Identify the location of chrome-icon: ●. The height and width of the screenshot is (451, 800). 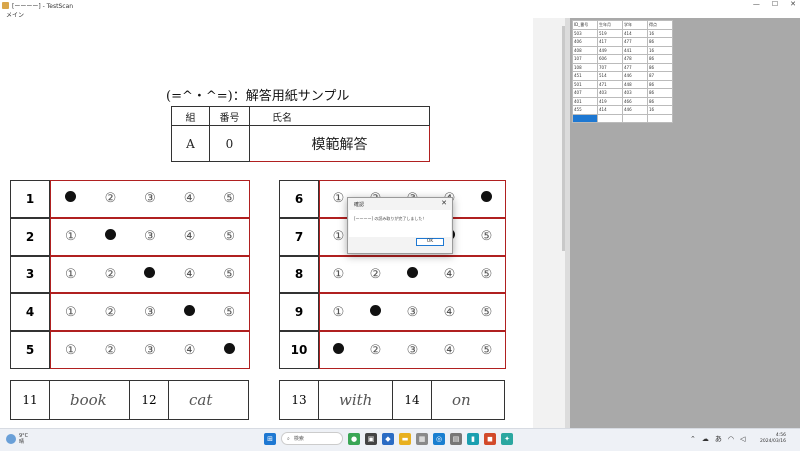
(354, 438).